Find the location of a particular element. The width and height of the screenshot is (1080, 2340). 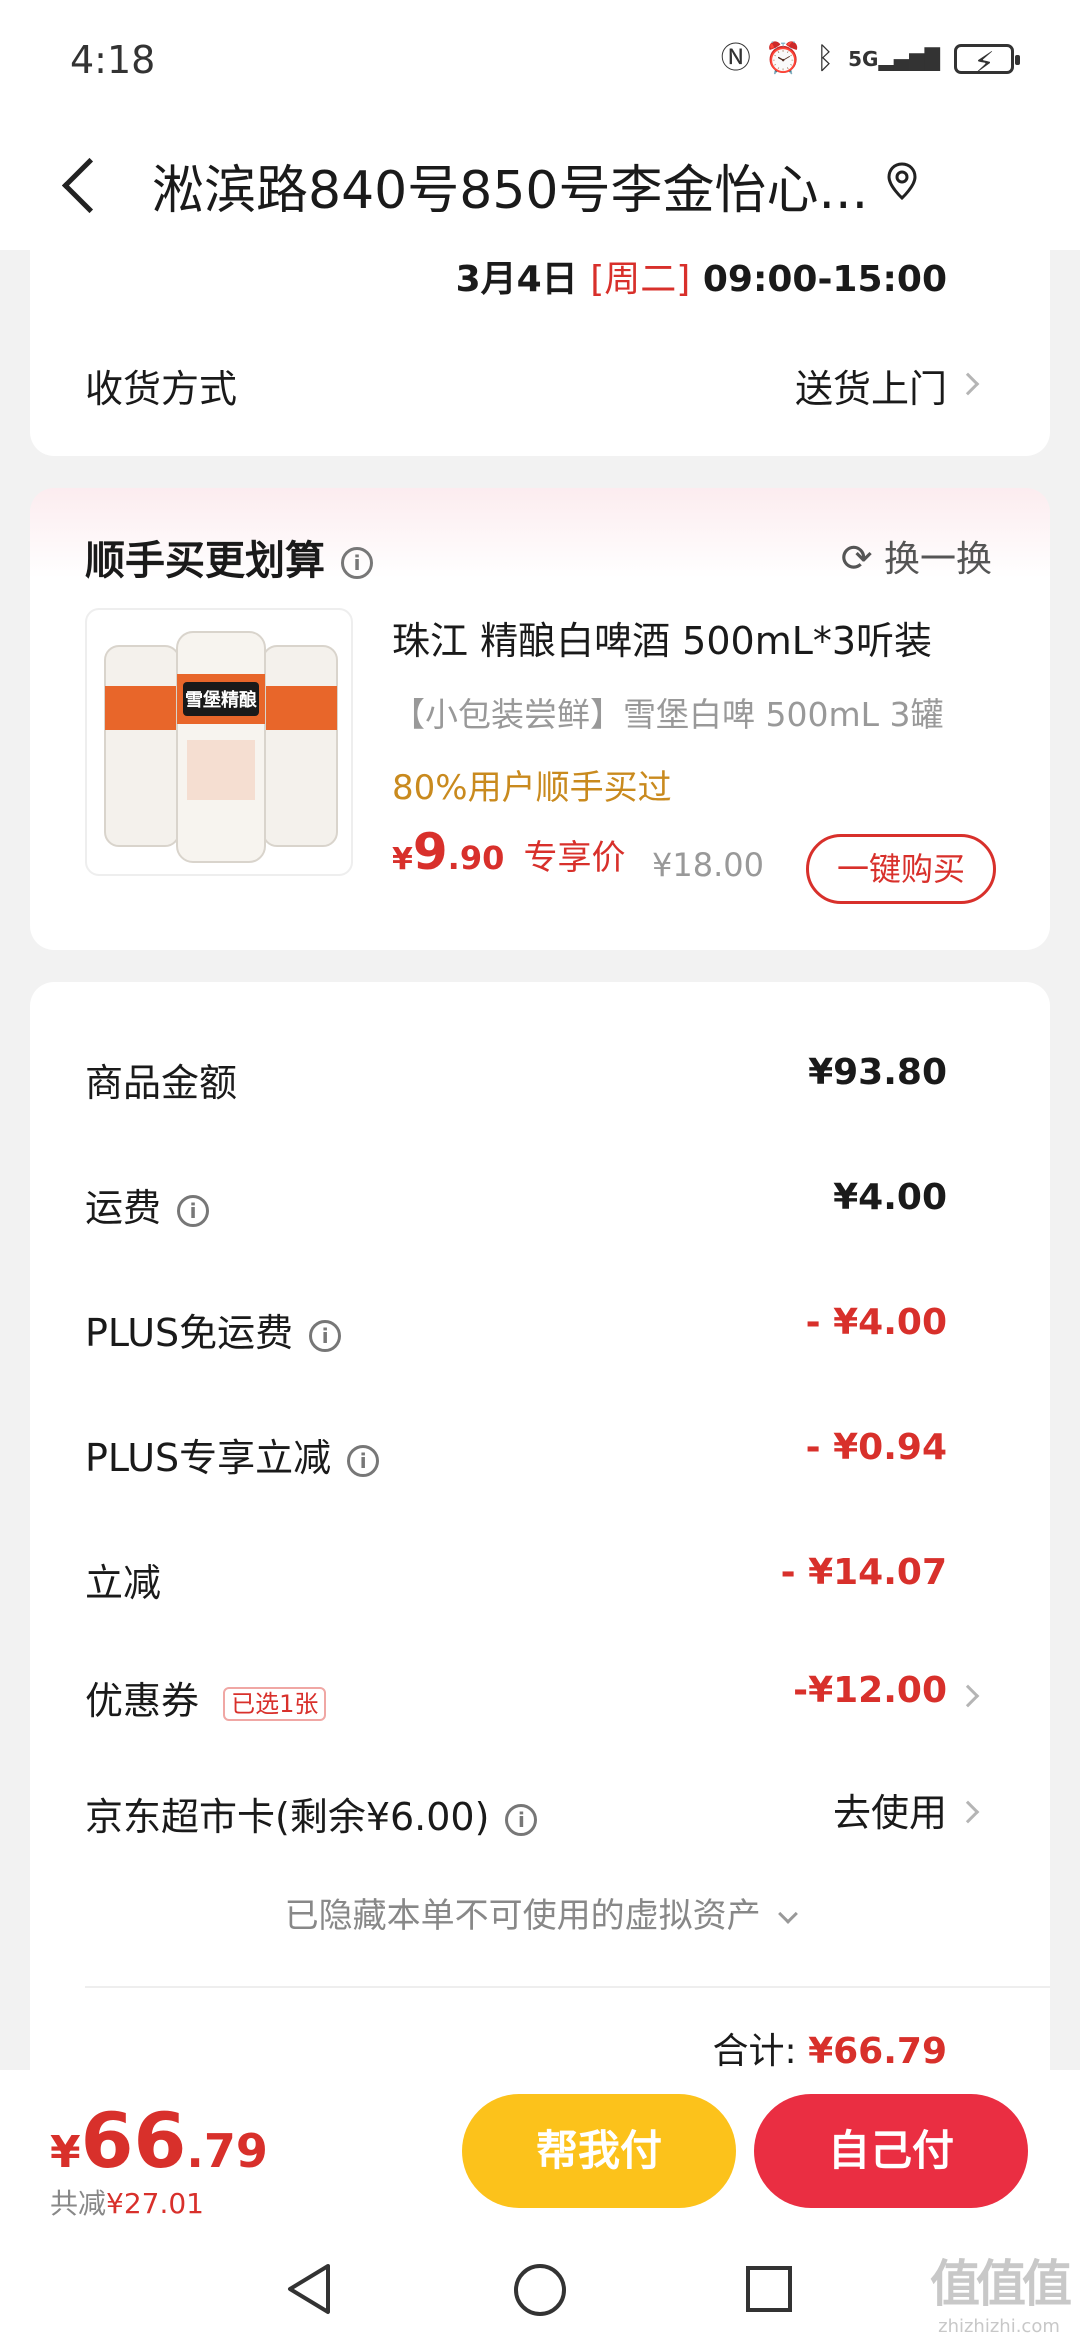

nfc-icon: Ⓝ is located at coordinates (735, 58).